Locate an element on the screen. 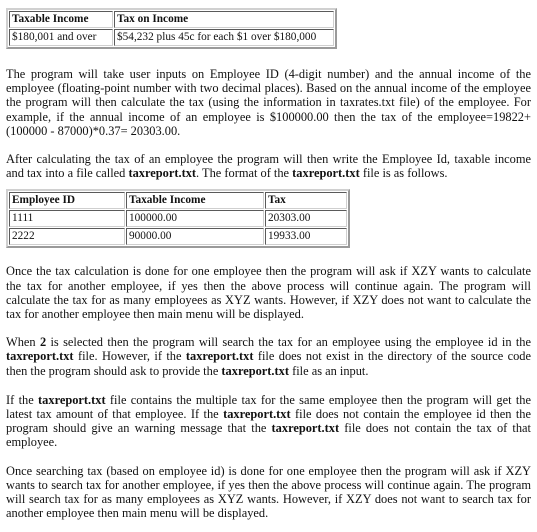 Image resolution: width=537 pixels, height=532 pixels. cell-taxable-income: 90000.00 is located at coordinates (195, 237).